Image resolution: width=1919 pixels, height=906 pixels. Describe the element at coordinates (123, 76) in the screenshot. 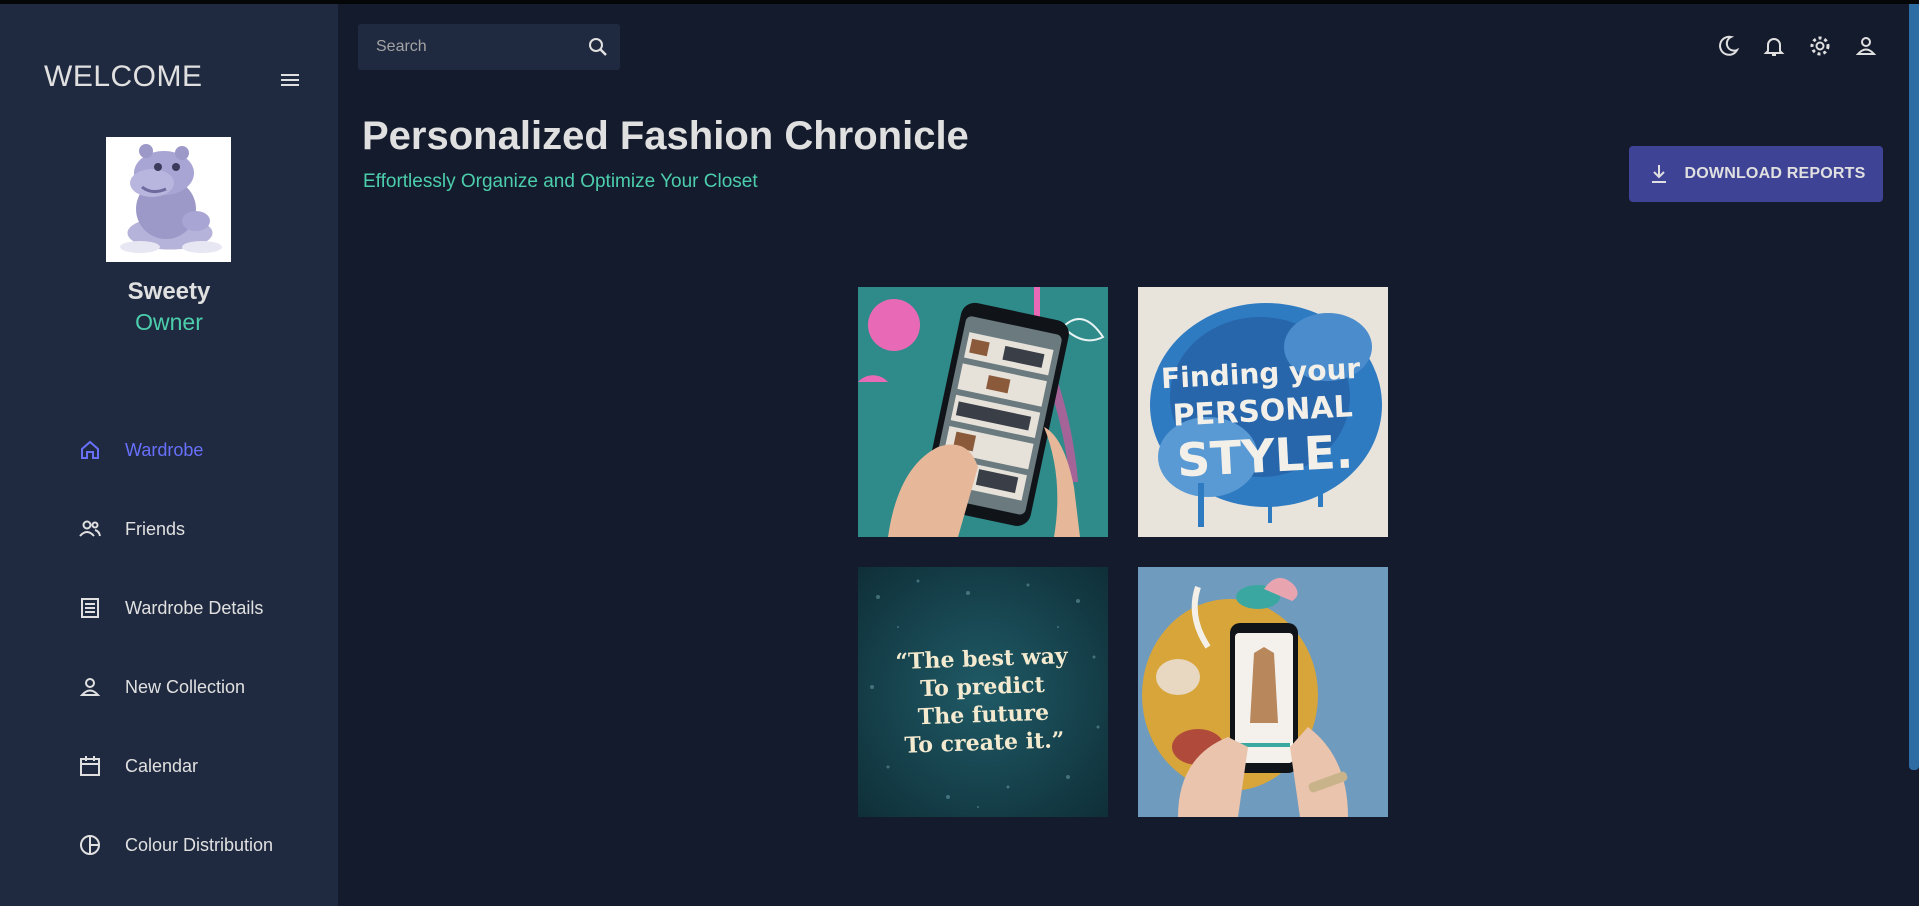

I see `sidebar-welcome-title: WELCOME` at that location.